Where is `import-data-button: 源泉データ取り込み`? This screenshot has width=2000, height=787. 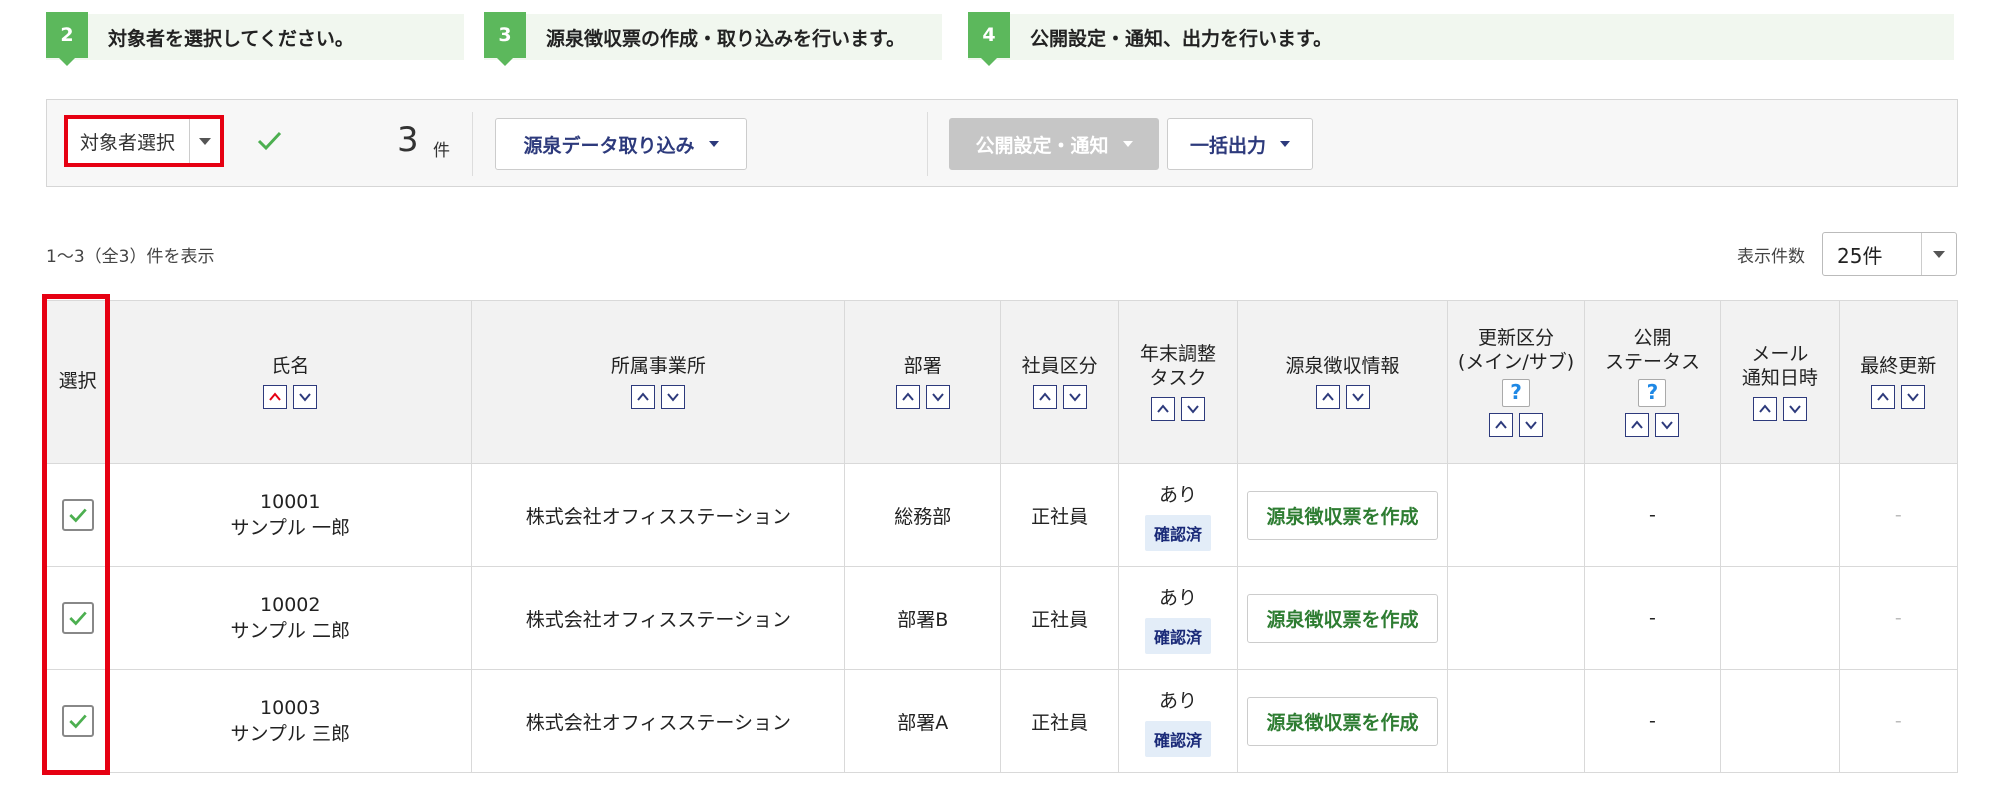 import-data-button: 源泉データ取り込み is located at coordinates (621, 144).